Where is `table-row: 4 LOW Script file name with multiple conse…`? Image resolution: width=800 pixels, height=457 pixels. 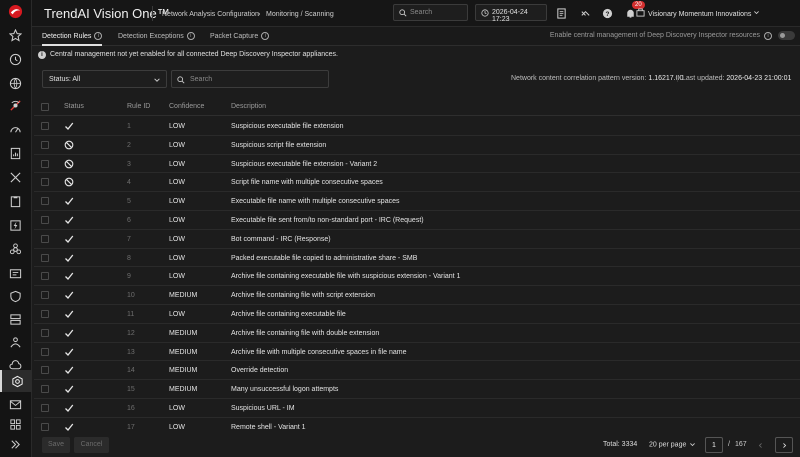 table-row: 4 LOW Script file name with multiple conse… is located at coordinates (417, 183).